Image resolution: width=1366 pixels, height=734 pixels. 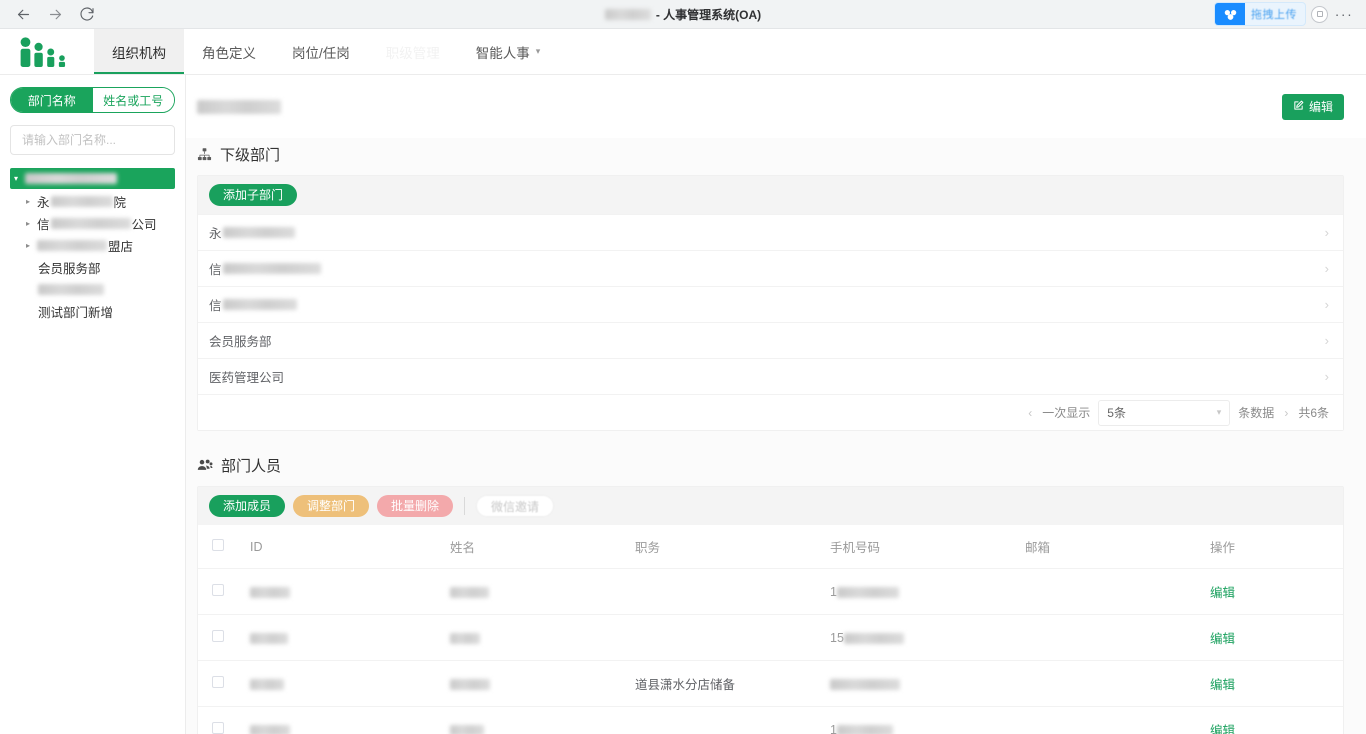 I want to click on table-row: 15 编辑, so click(x=770, y=637).